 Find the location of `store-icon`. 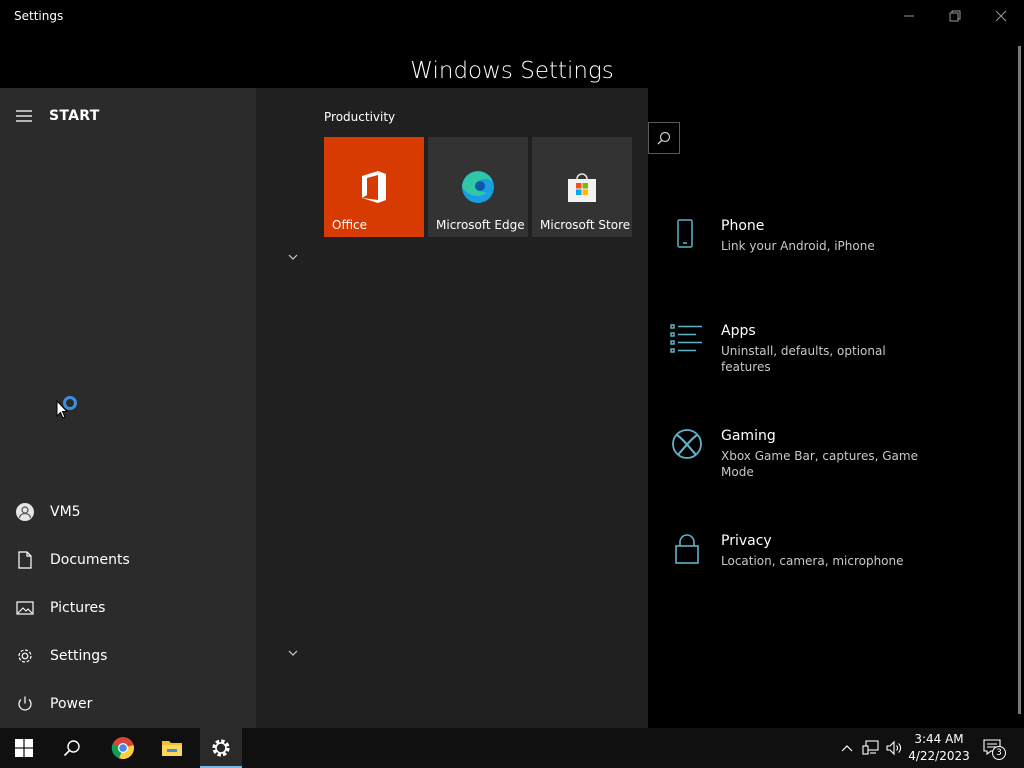

store-icon is located at coordinates (582, 187).